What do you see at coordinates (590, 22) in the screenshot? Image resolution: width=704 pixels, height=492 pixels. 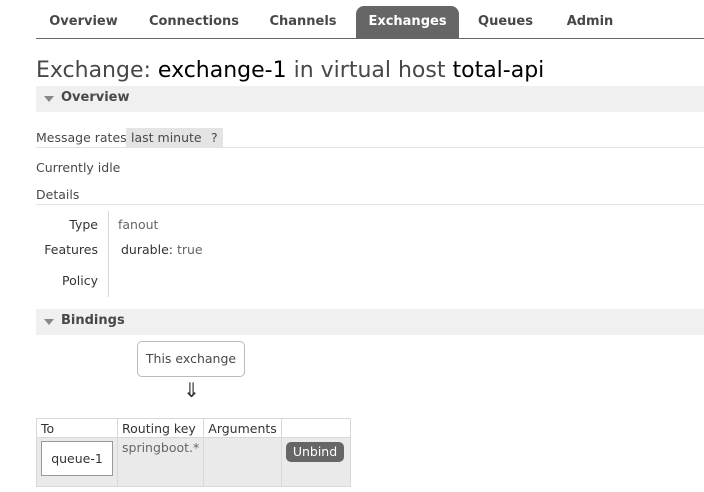 I see `tab-admin: Admin` at bounding box center [590, 22].